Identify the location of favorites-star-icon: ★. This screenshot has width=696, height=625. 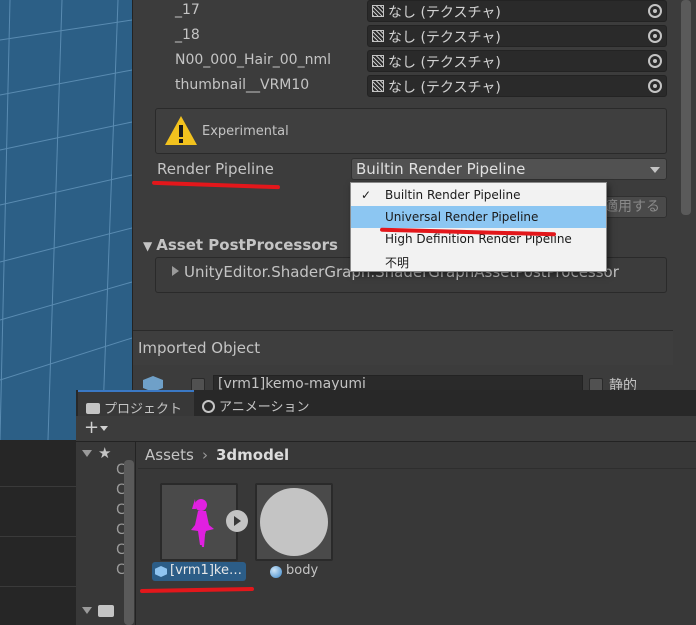
(104, 453).